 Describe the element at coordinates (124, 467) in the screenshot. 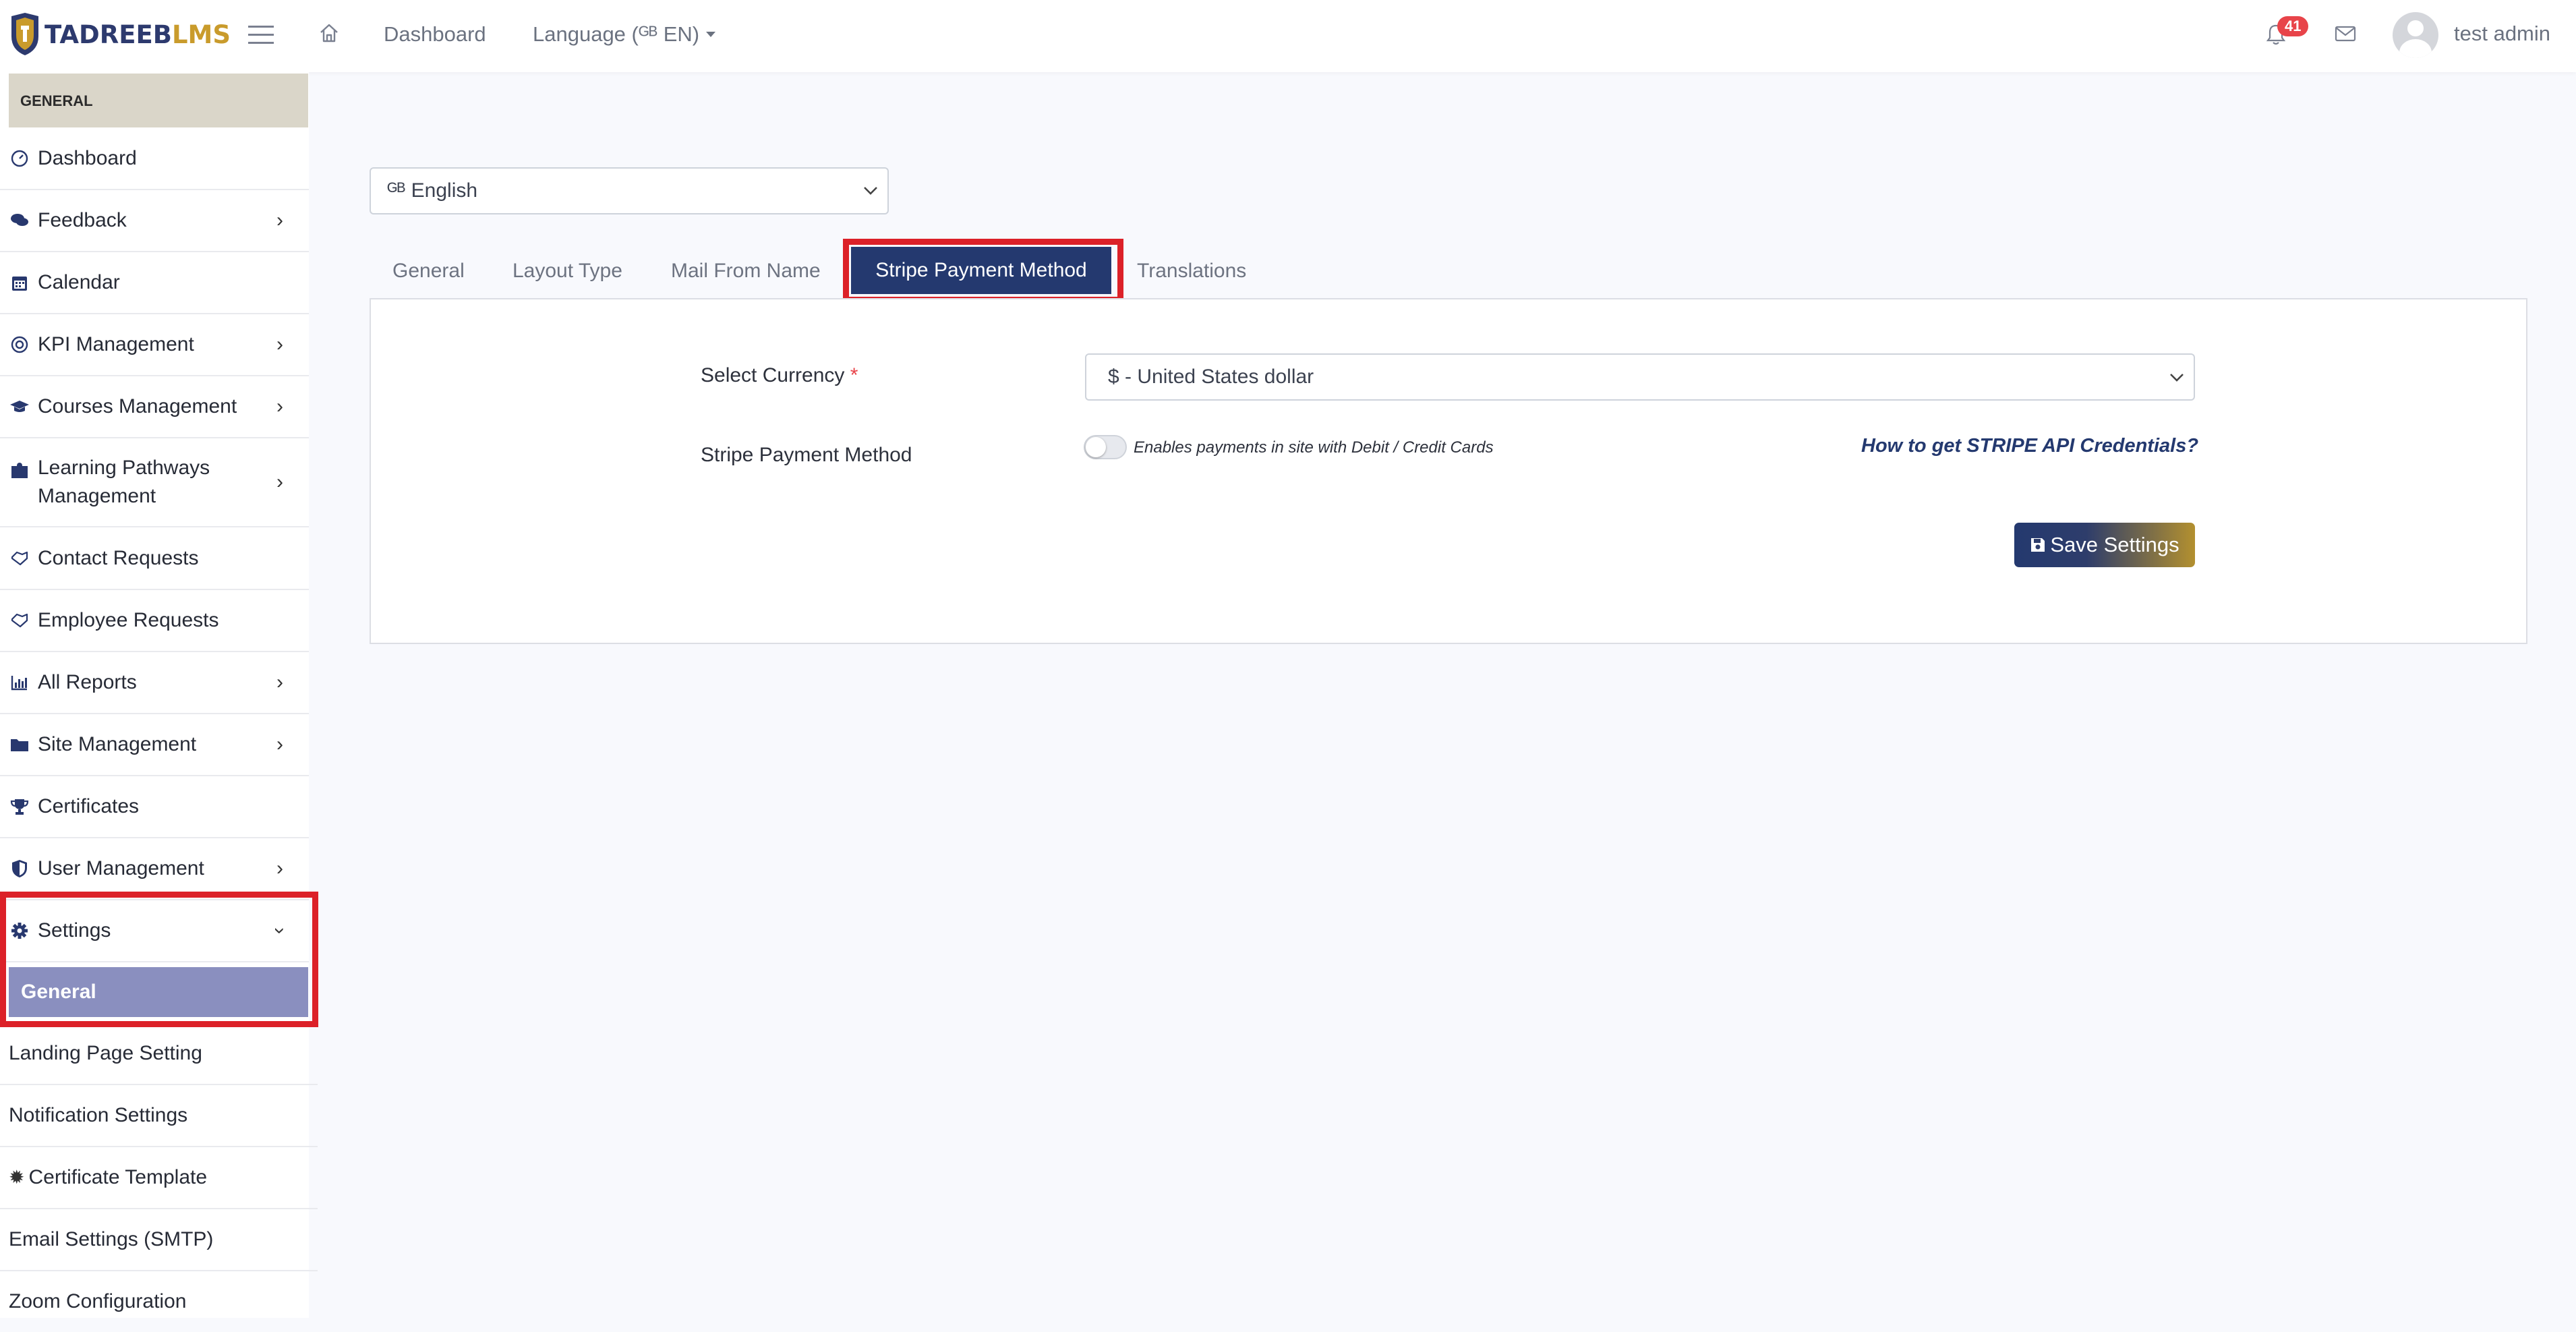

I see `sidebar-item-label: Learning Pathways` at that location.